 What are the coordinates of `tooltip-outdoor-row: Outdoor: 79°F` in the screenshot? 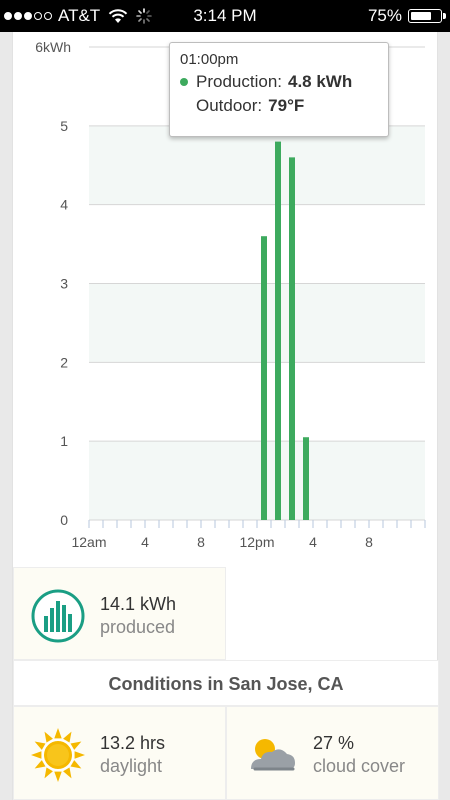 It's located at (279, 106).